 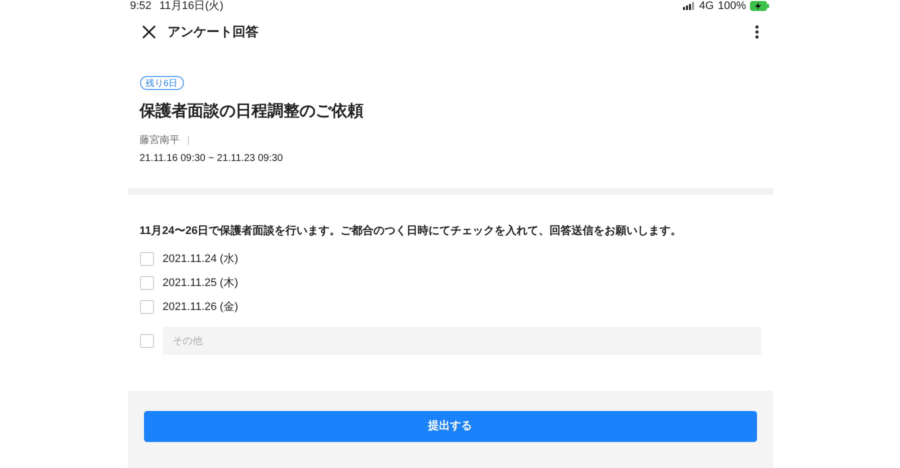 What do you see at coordinates (191, 7) in the screenshot?
I see `status-date: 11月16日(火)` at bounding box center [191, 7].